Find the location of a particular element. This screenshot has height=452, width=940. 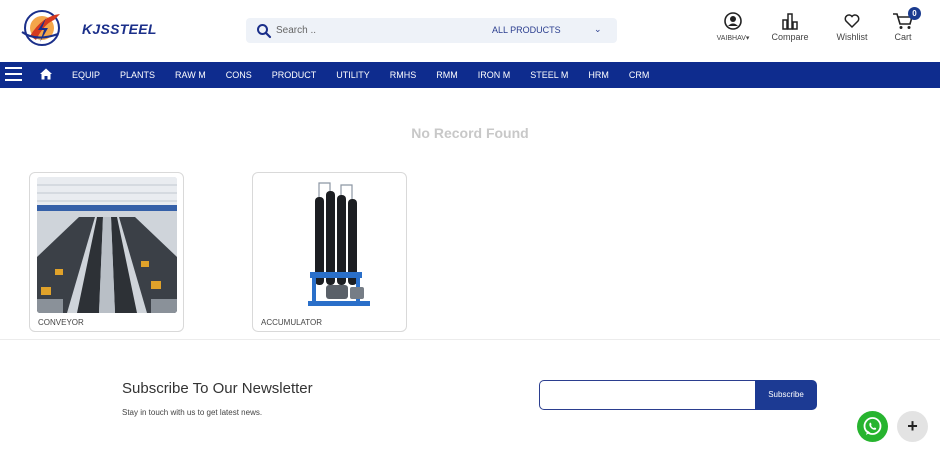

empty-message: No Record Found is located at coordinates (470, 133).